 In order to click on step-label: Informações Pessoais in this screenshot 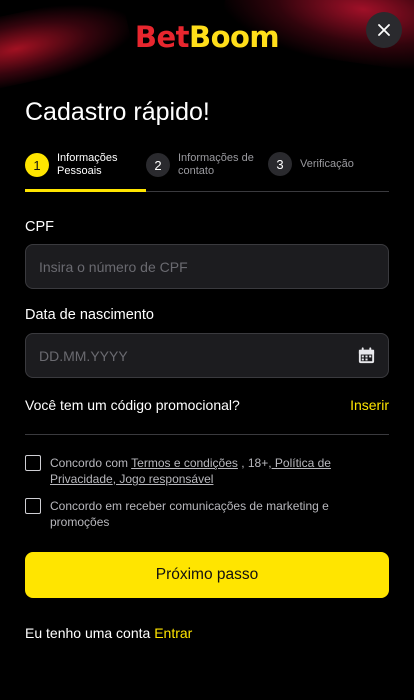, I will do `click(87, 165)`.